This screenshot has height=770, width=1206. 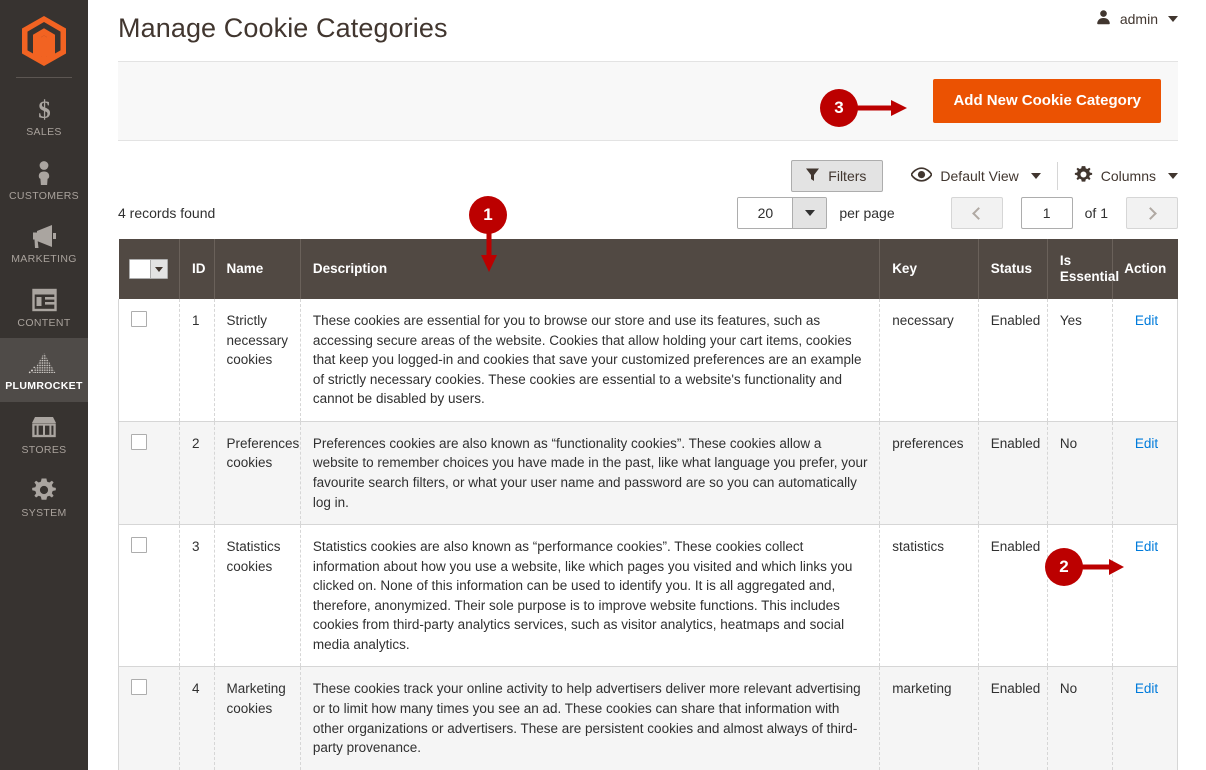 I want to click on cell-name: Preferences cookies, so click(x=257, y=473).